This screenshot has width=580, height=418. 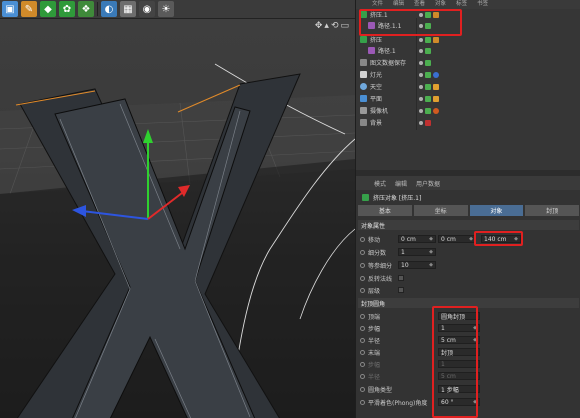 What do you see at coordinates (428, 183) in the screenshot?
I see `menu-user-data: 用户数据` at bounding box center [428, 183].